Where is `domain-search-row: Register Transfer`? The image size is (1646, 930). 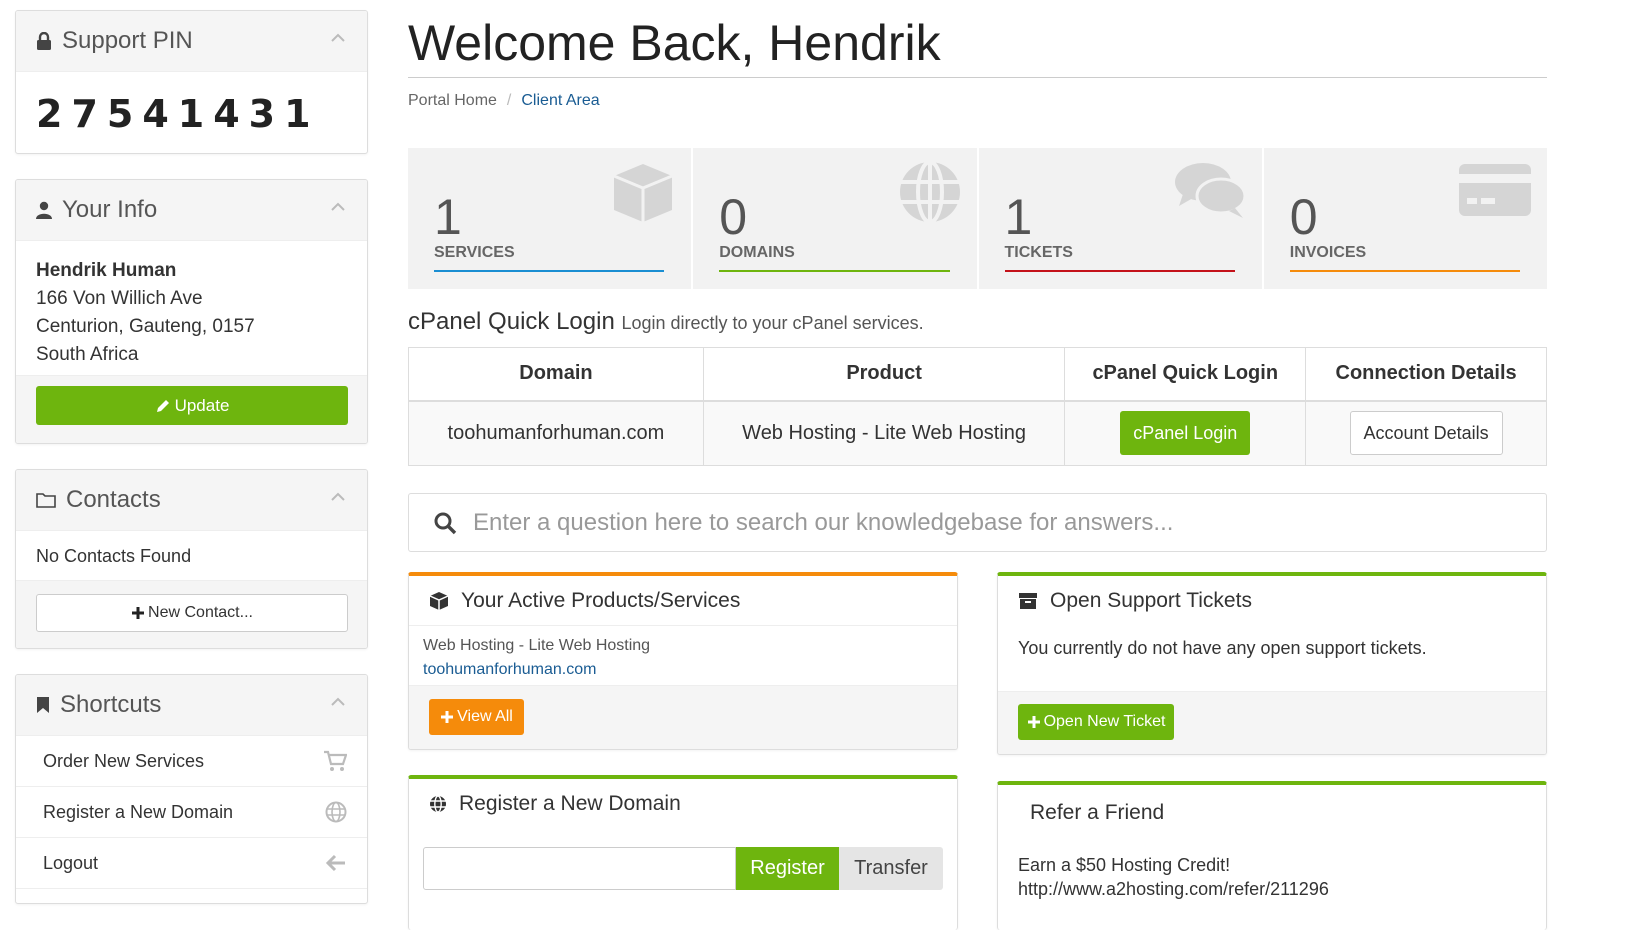 domain-search-row: Register Transfer is located at coordinates (683, 868).